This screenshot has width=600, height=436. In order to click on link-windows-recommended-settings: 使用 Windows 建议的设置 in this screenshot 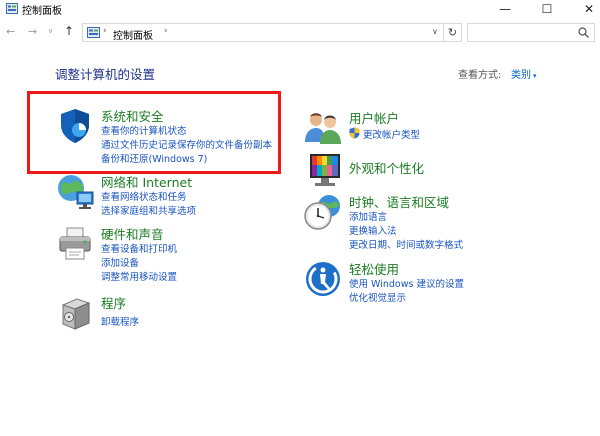, I will do `click(406, 283)`.